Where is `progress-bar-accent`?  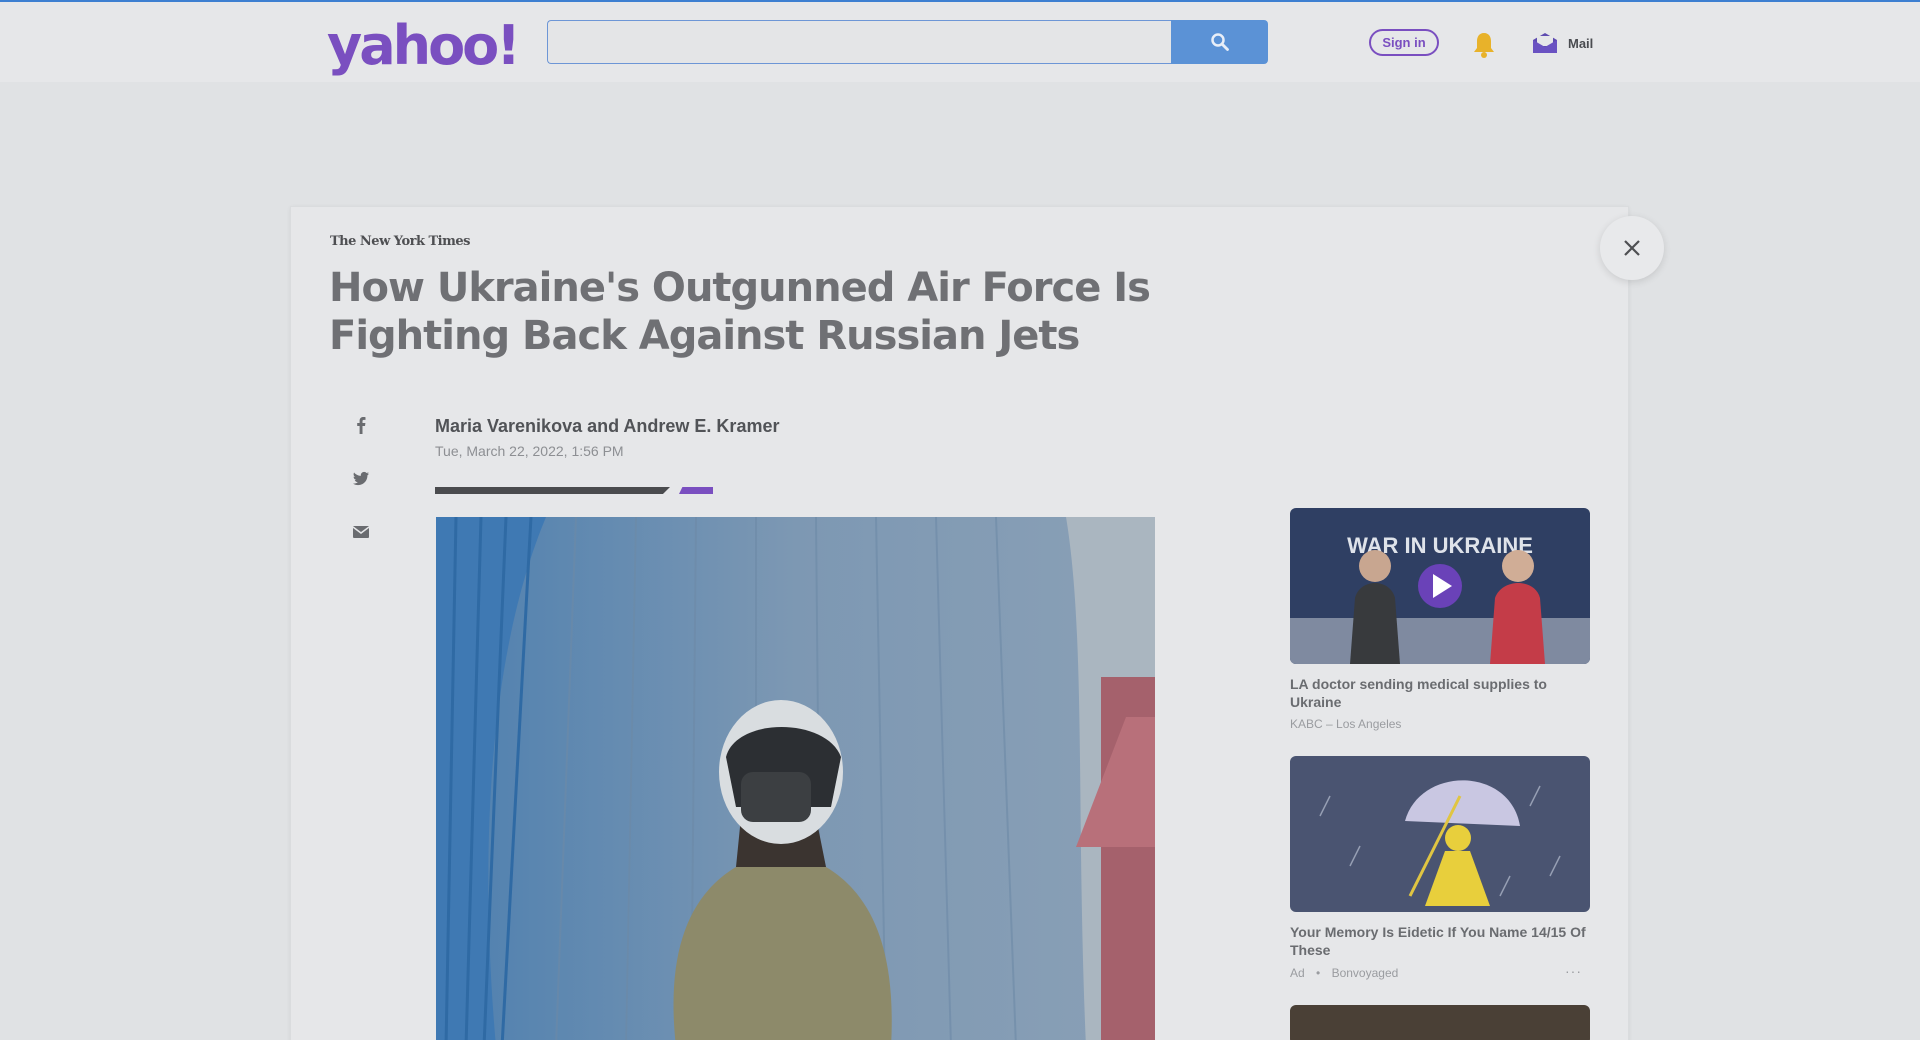
progress-bar-accent is located at coordinates (696, 490).